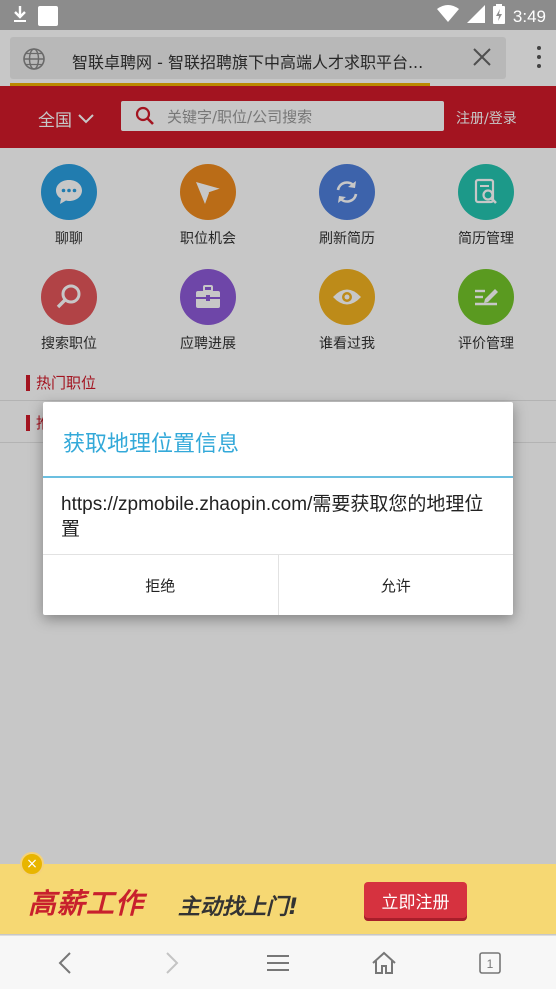  What do you see at coordinates (384, 963) in the screenshot?
I see `home-icon` at bounding box center [384, 963].